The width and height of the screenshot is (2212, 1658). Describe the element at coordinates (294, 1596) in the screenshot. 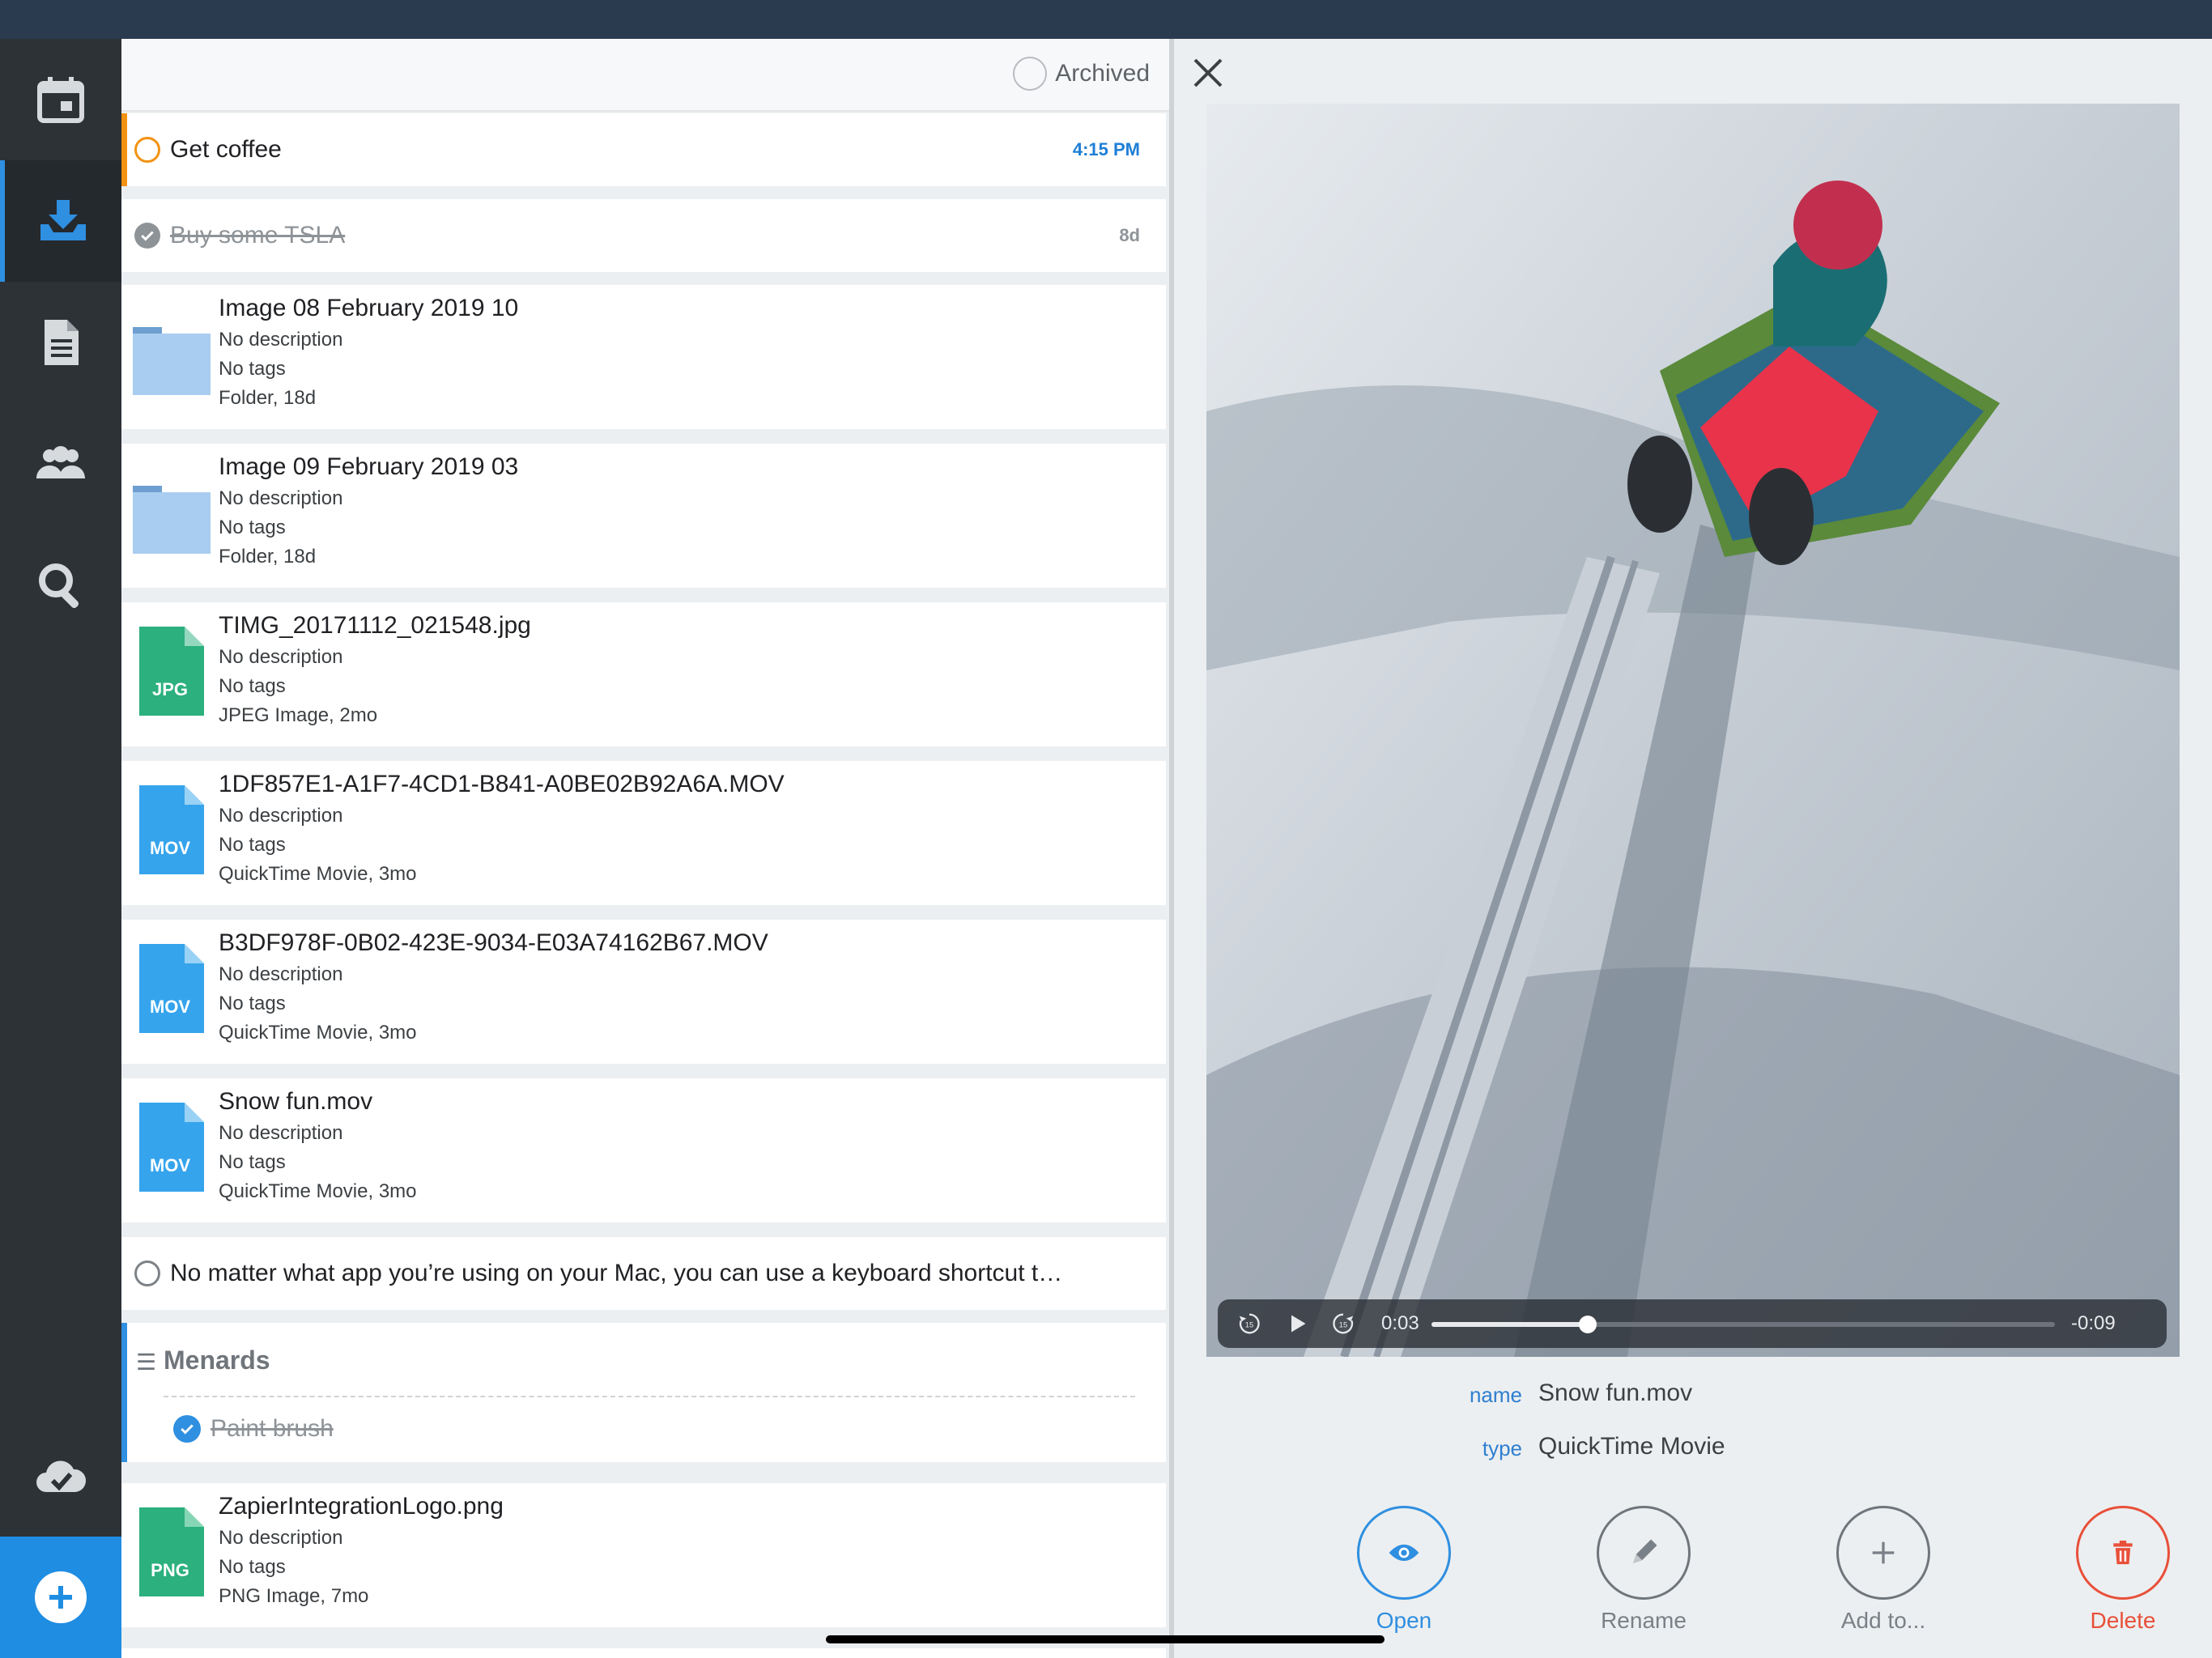

I see `file-info: PNG Image, 7mo` at that location.